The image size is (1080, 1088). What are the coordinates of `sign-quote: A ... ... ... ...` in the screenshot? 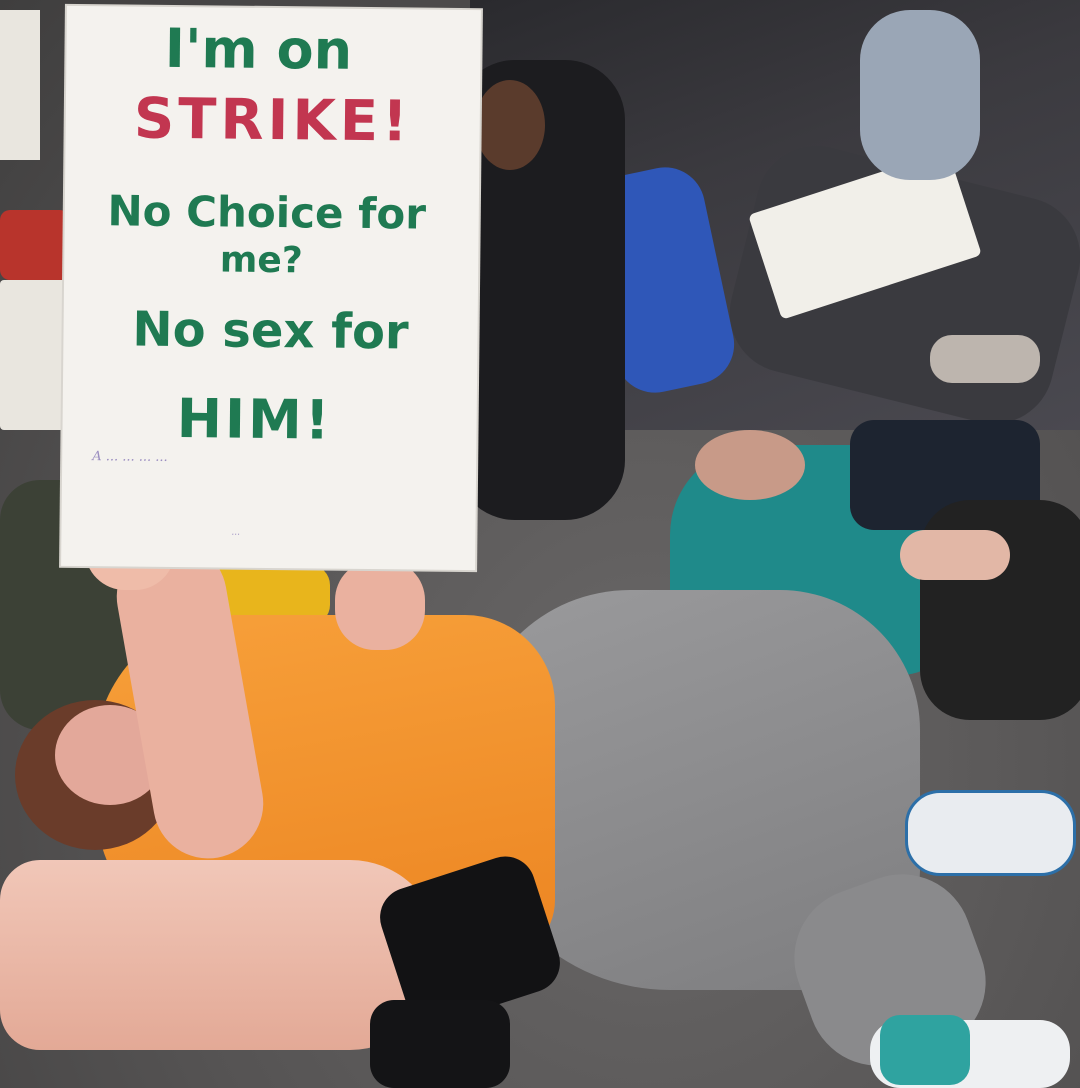 It's located at (130, 457).